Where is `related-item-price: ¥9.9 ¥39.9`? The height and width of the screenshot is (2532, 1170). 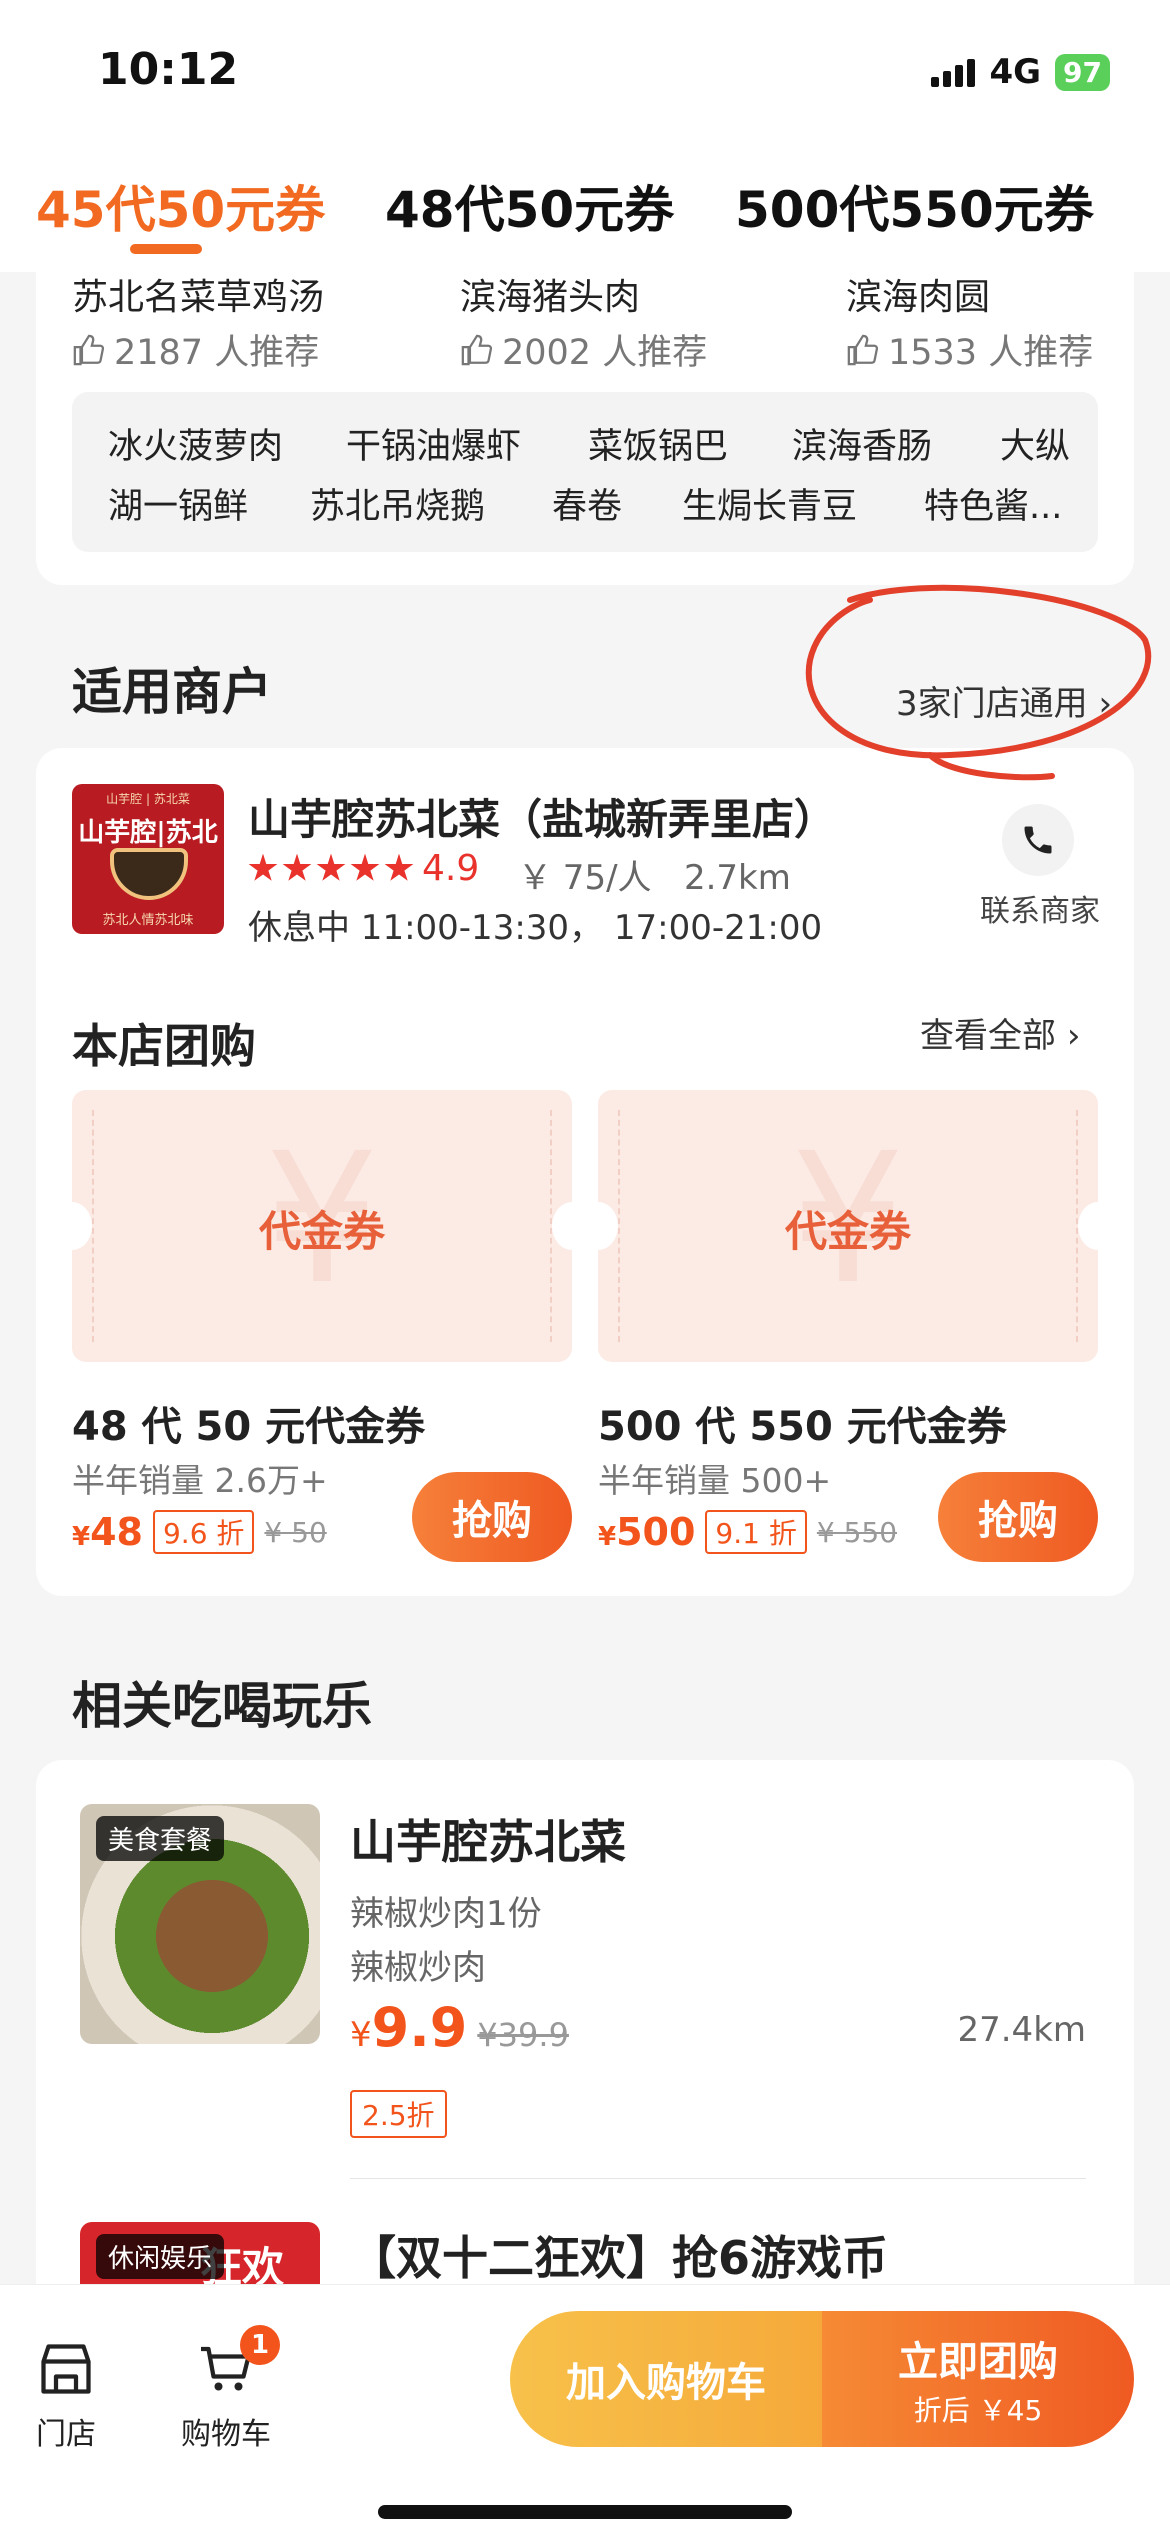
related-item-price: ¥9.9 ¥39.9 is located at coordinates (459, 2027).